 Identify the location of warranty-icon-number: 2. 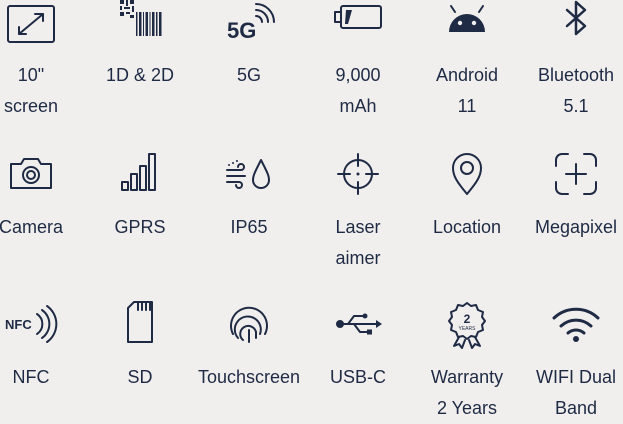
(467, 319).